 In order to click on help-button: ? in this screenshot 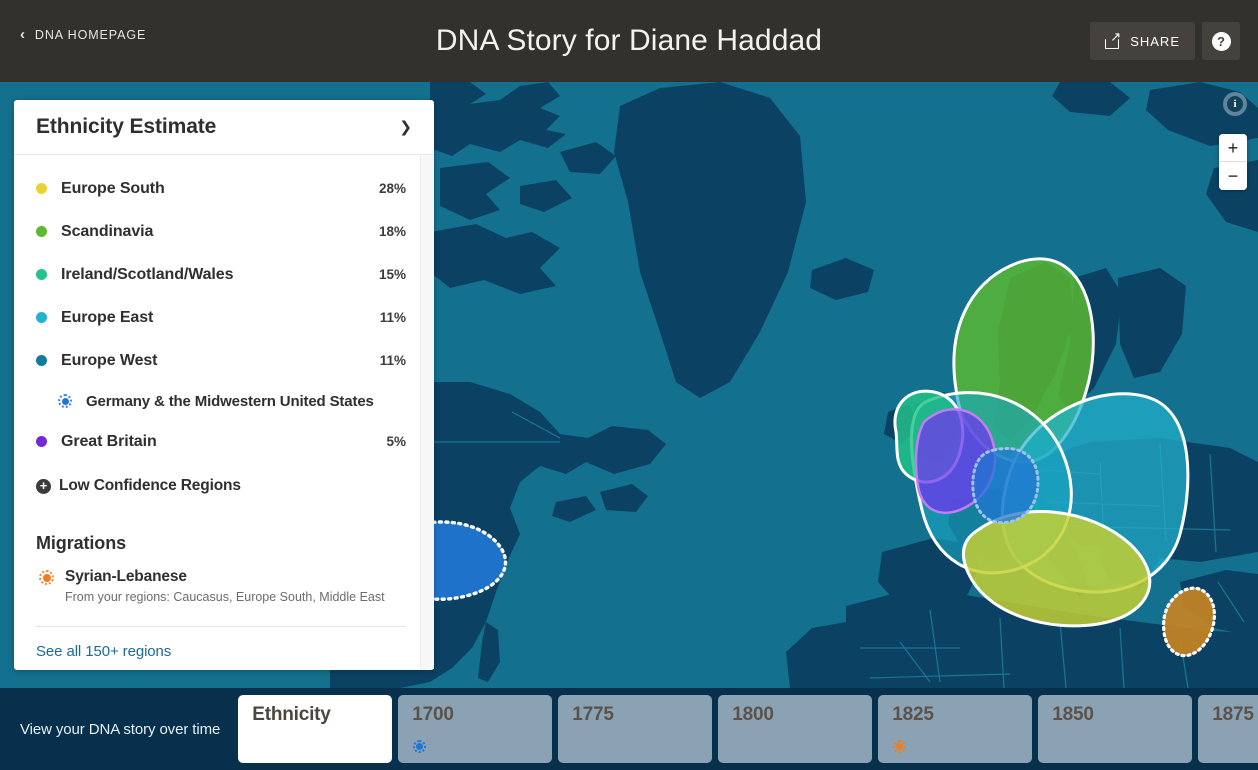, I will do `click(1221, 41)`.